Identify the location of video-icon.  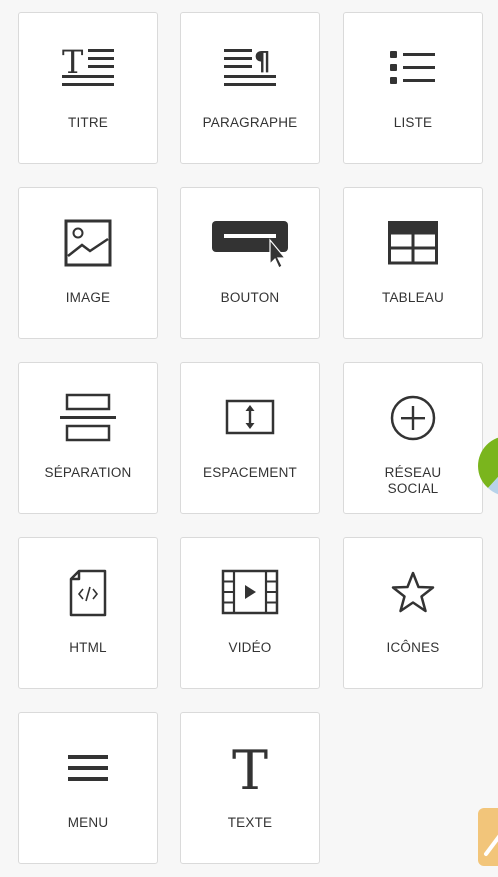
(250, 593).